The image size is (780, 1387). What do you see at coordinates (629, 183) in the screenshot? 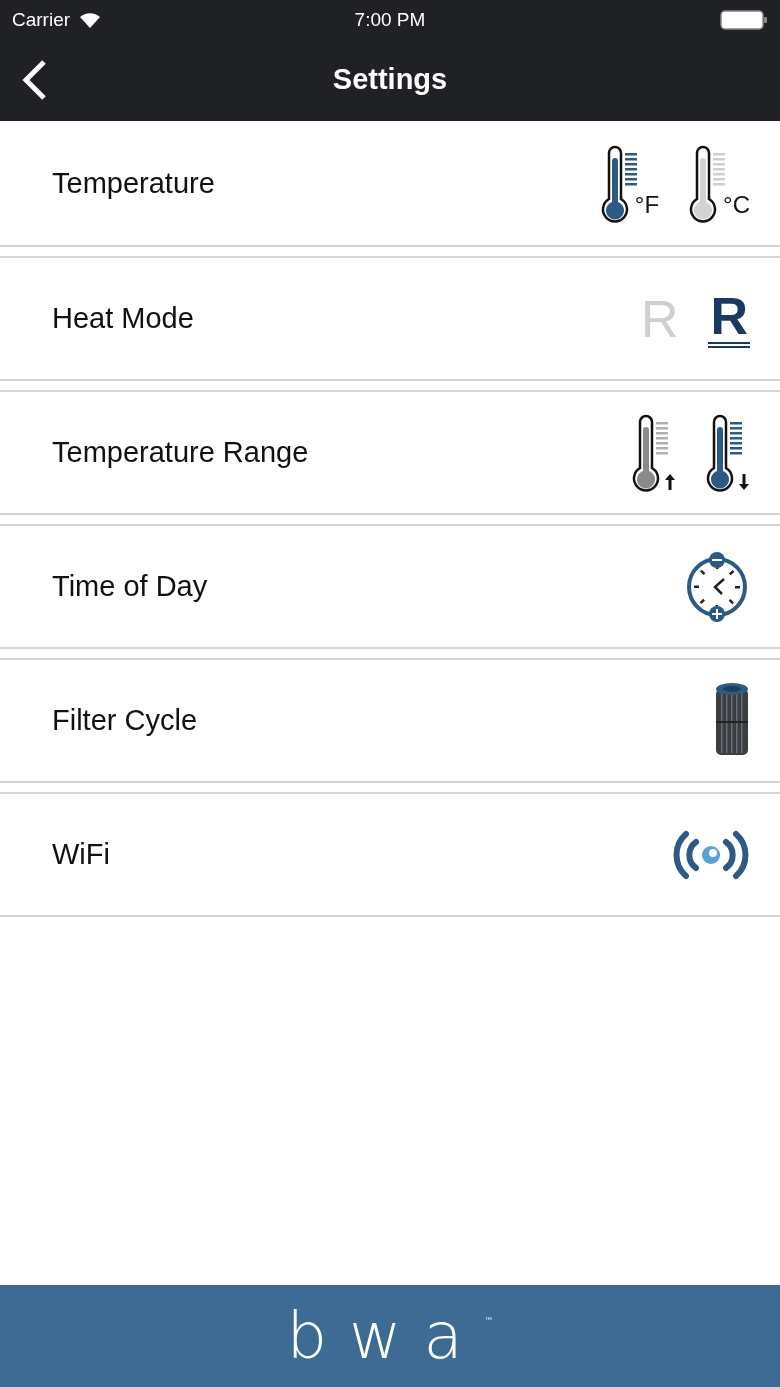
I see `thermometer-option: °F` at bounding box center [629, 183].